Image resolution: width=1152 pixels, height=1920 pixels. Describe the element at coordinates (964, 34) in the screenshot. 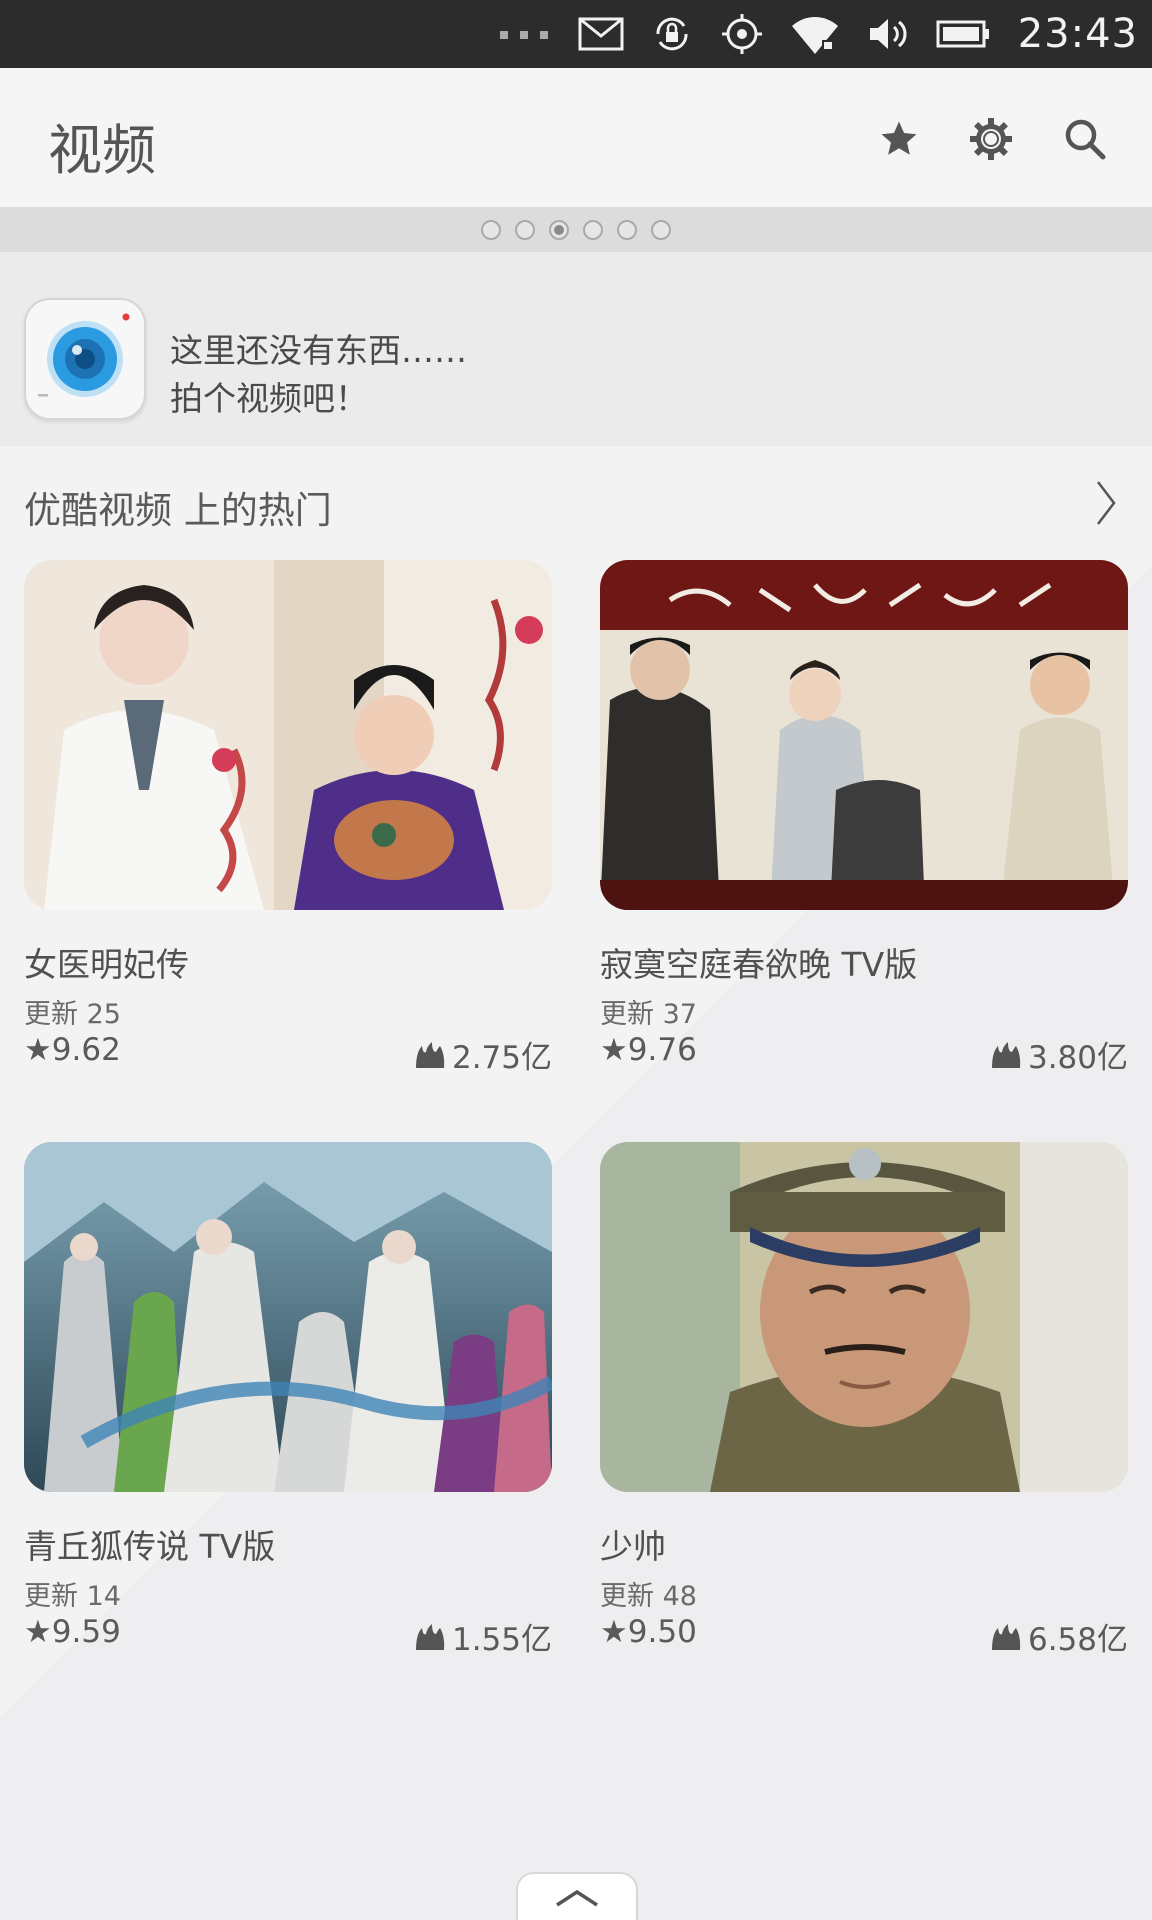

I see `battery-icon` at that location.